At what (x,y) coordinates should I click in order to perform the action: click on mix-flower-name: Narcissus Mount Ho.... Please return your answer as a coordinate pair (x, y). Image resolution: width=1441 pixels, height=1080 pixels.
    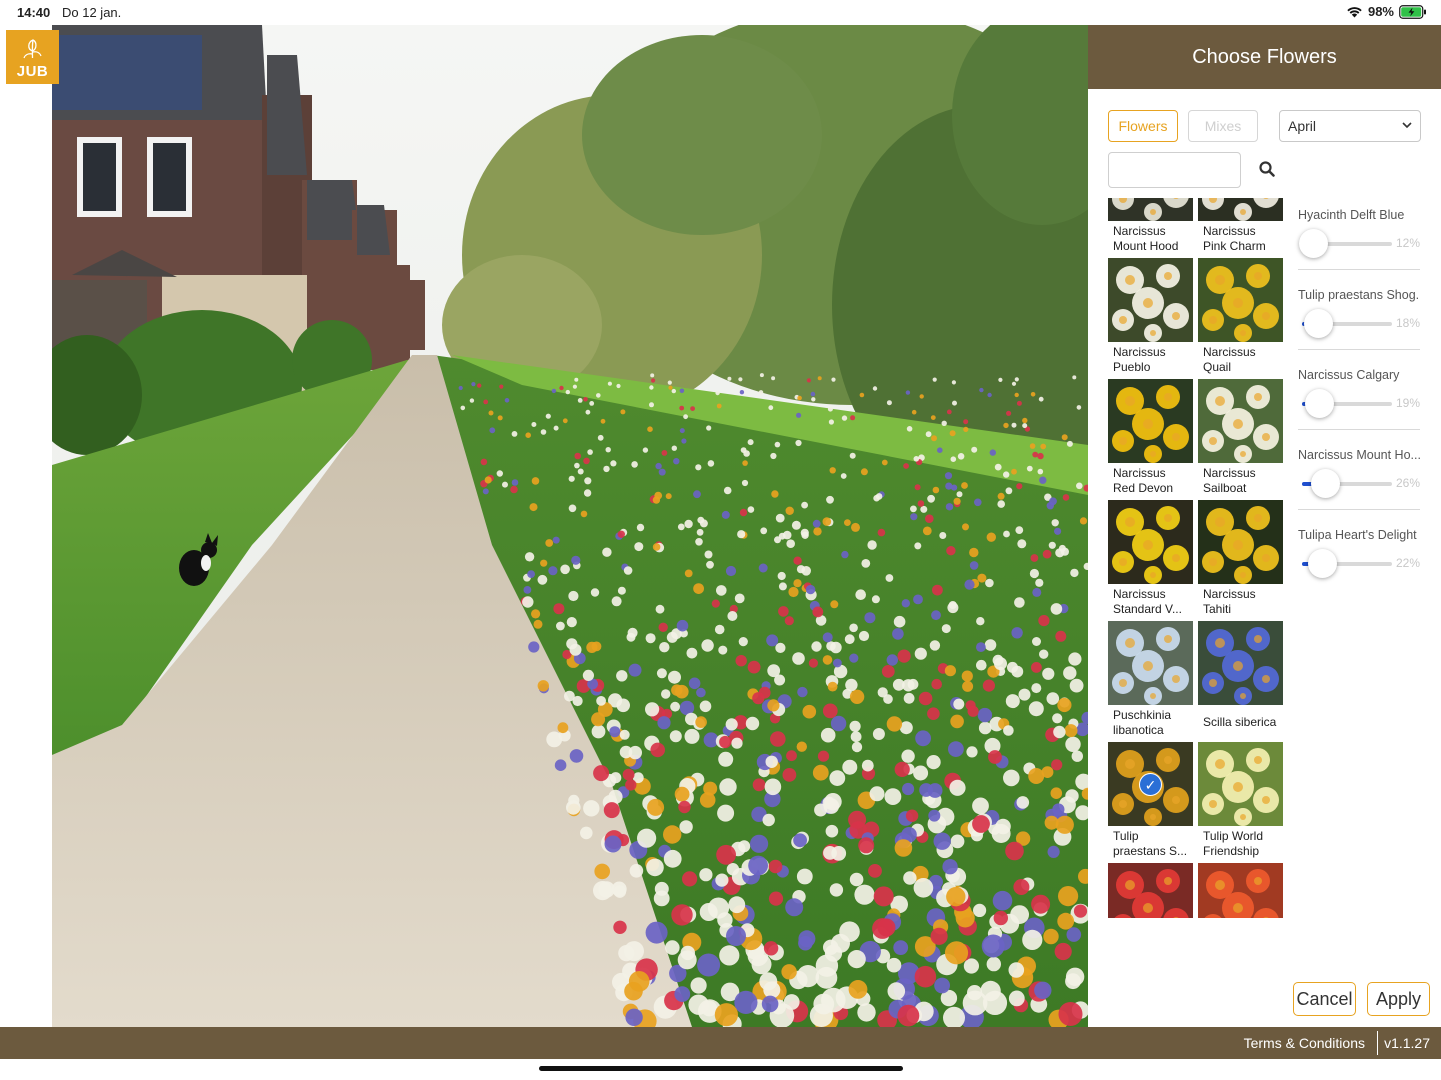
    Looking at the image, I should click on (1359, 455).